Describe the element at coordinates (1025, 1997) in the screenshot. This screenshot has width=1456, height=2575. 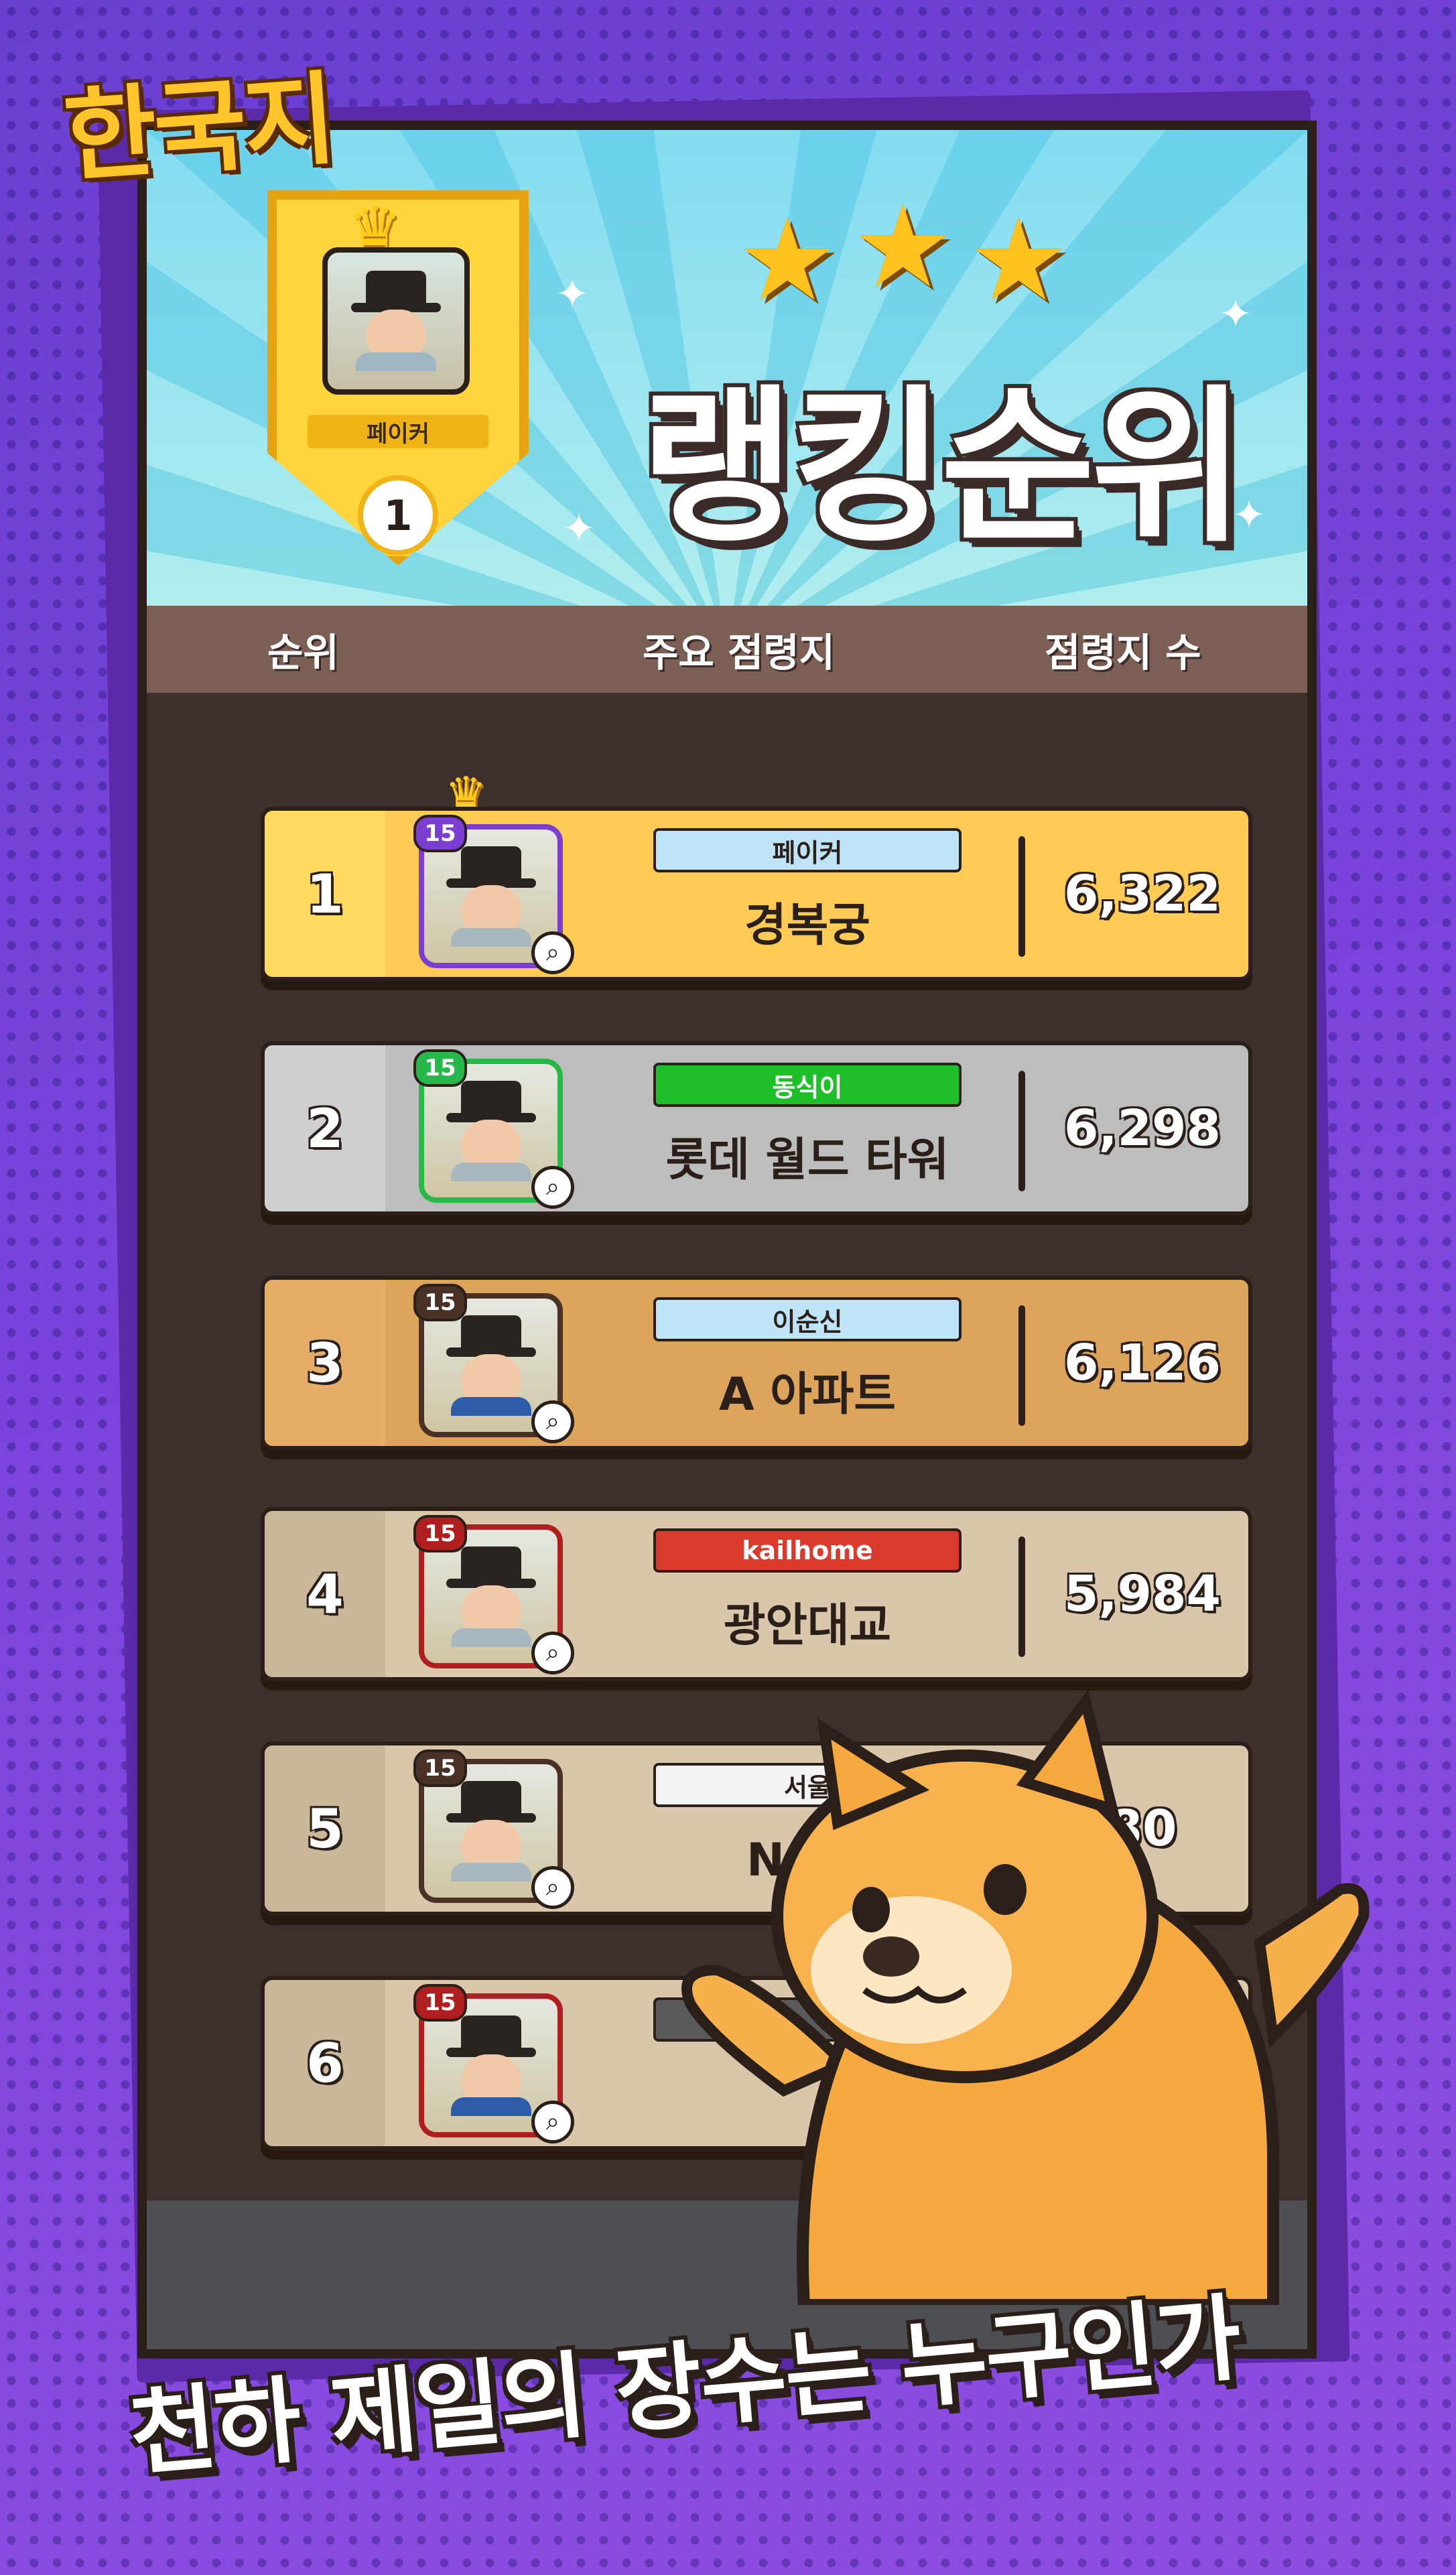
I see `shiba-dog-mascot` at that location.